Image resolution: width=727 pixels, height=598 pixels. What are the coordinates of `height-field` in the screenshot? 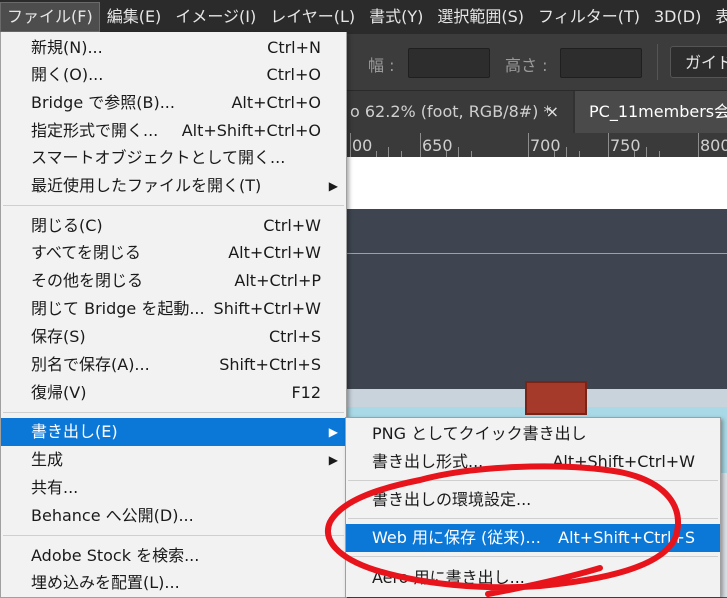 It's located at (601, 63).